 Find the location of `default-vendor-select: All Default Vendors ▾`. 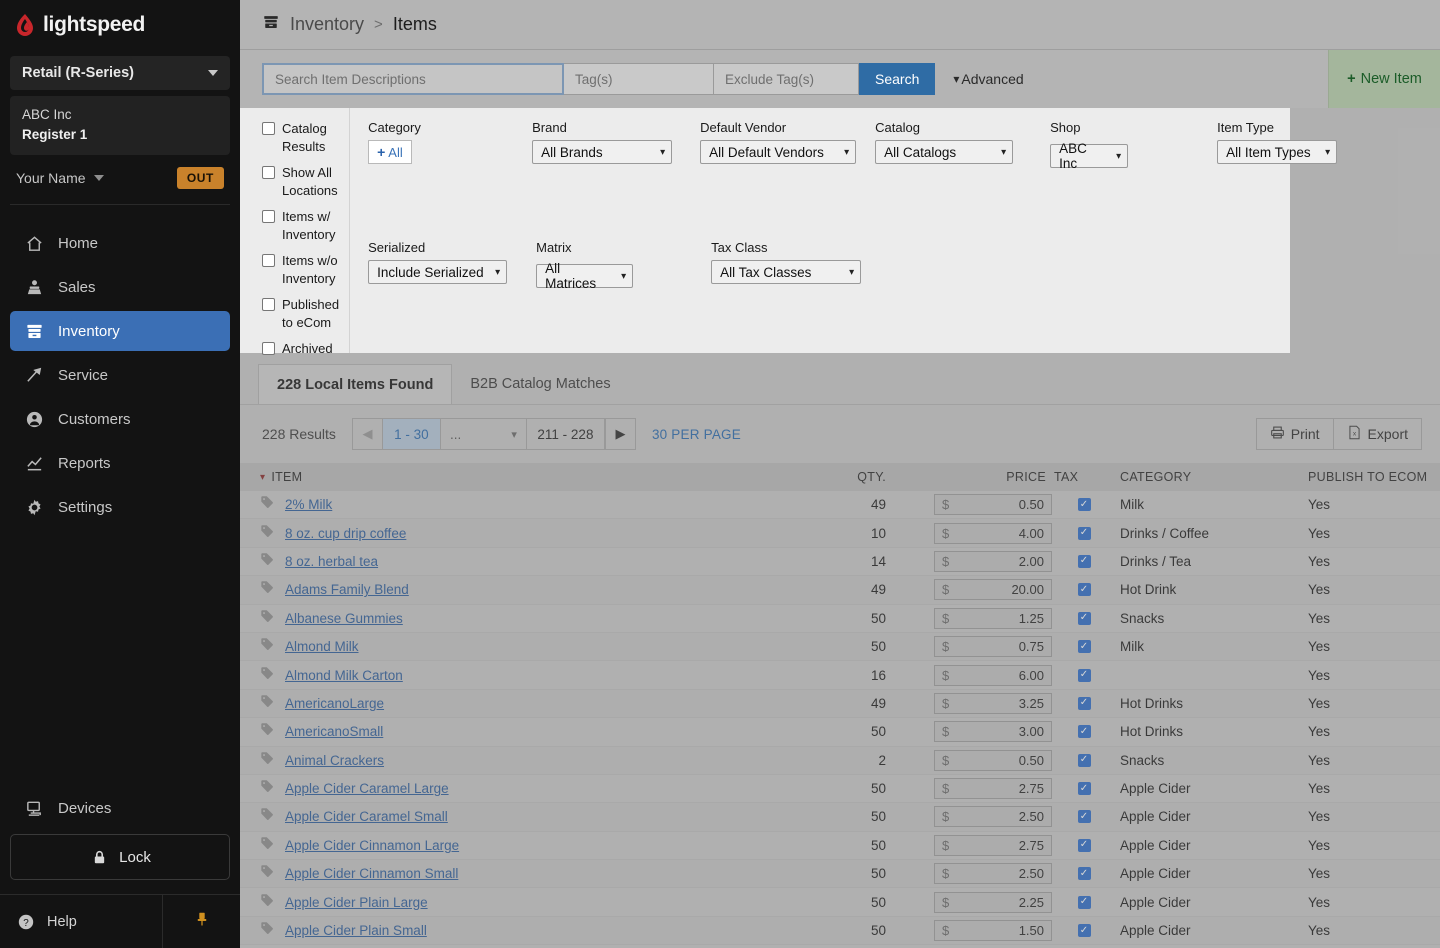

default-vendor-select: All Default Vendors ▾ is located at coordinates (778, 152).